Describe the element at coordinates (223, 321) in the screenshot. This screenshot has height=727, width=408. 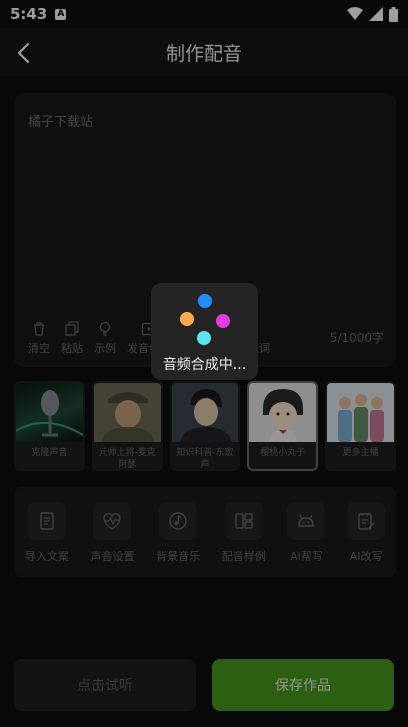
I see `loading-dot-magenta` at that location.